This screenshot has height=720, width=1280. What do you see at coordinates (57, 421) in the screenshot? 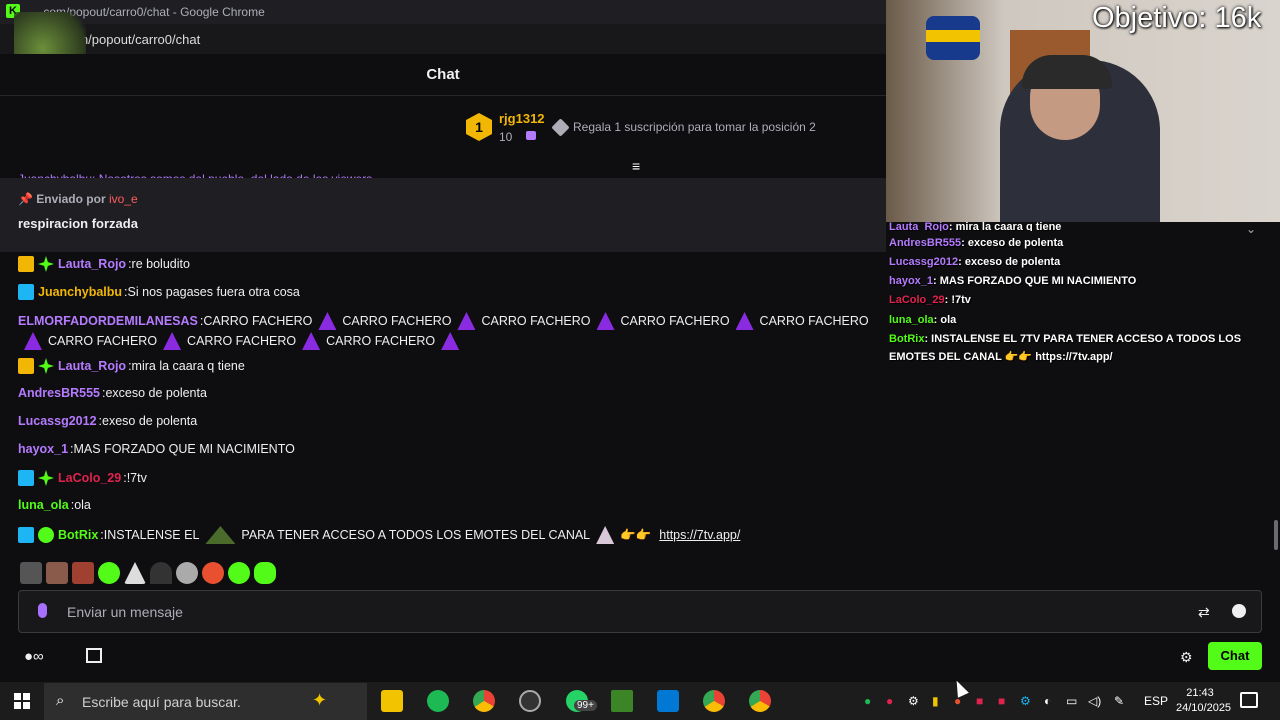
I see `message-username: Lucassg2012` at bounding box center [57, 421].